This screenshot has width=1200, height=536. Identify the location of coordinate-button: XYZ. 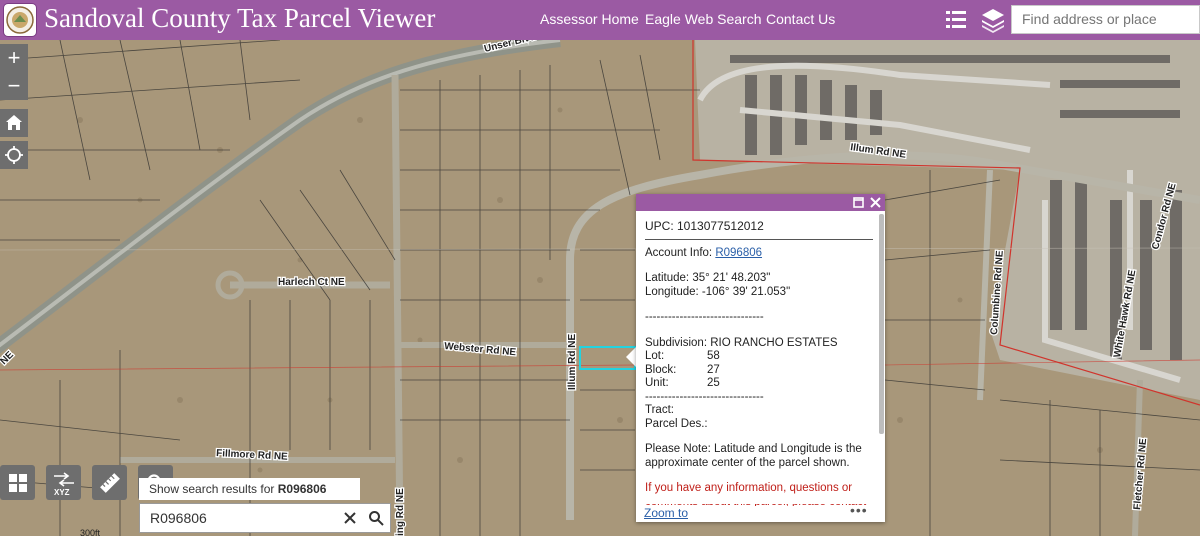
(63, 482).